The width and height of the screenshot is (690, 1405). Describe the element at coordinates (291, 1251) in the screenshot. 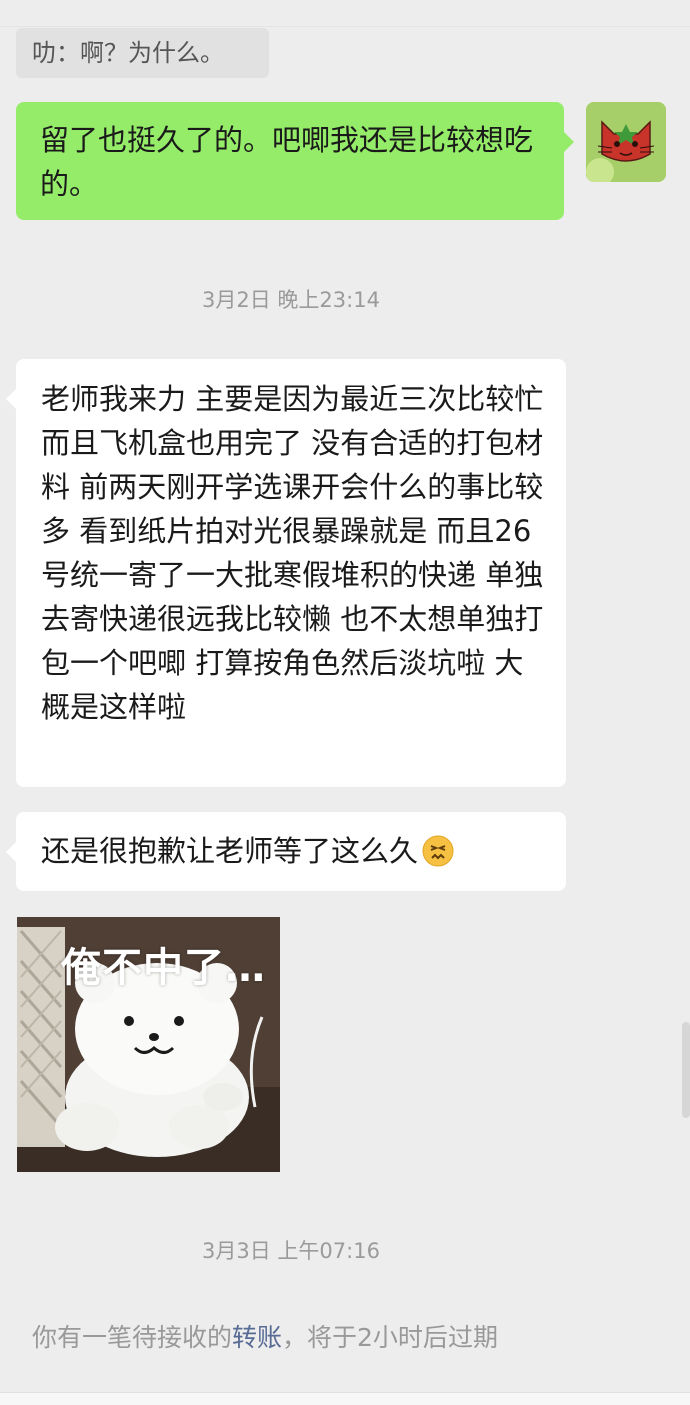

I see `timestamp: 3月3日 上午07:16` at that location.